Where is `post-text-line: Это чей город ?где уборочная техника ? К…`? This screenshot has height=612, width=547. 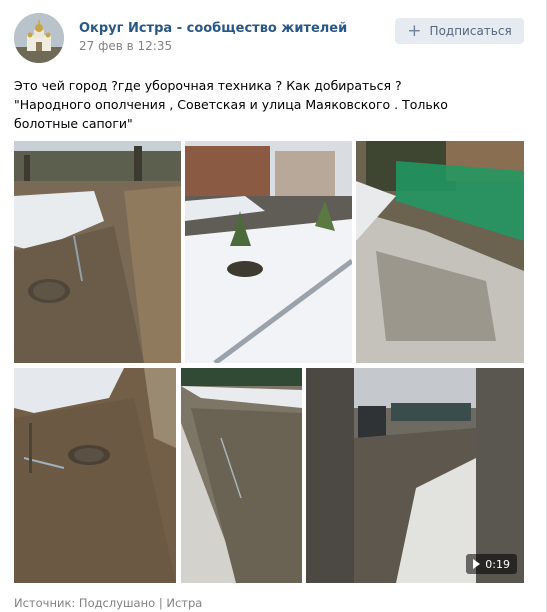 post-text-line: Это чей город ?где уборочная техника ? К… is located at coordinates (208, 85).